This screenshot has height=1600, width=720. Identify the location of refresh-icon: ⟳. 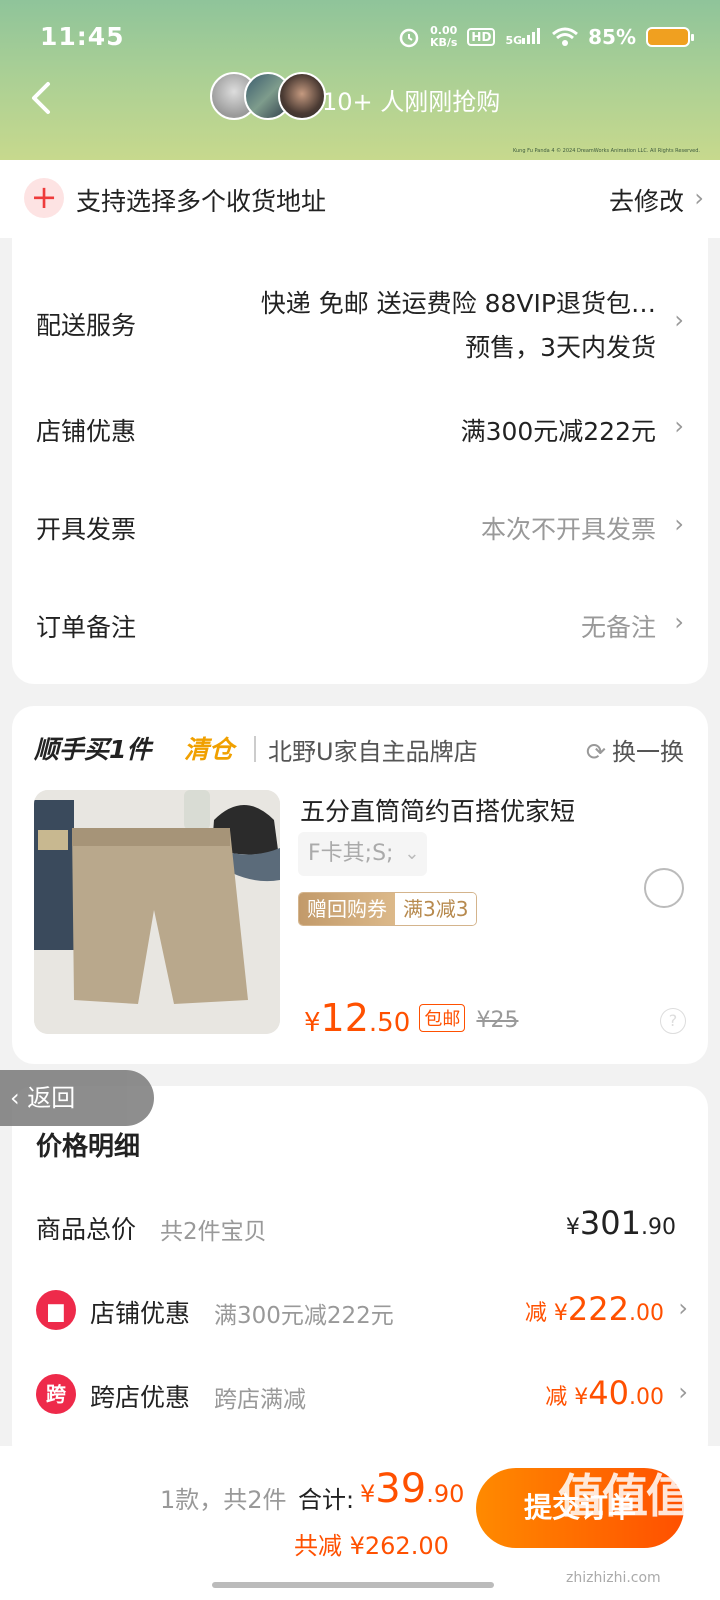
(595, 752).